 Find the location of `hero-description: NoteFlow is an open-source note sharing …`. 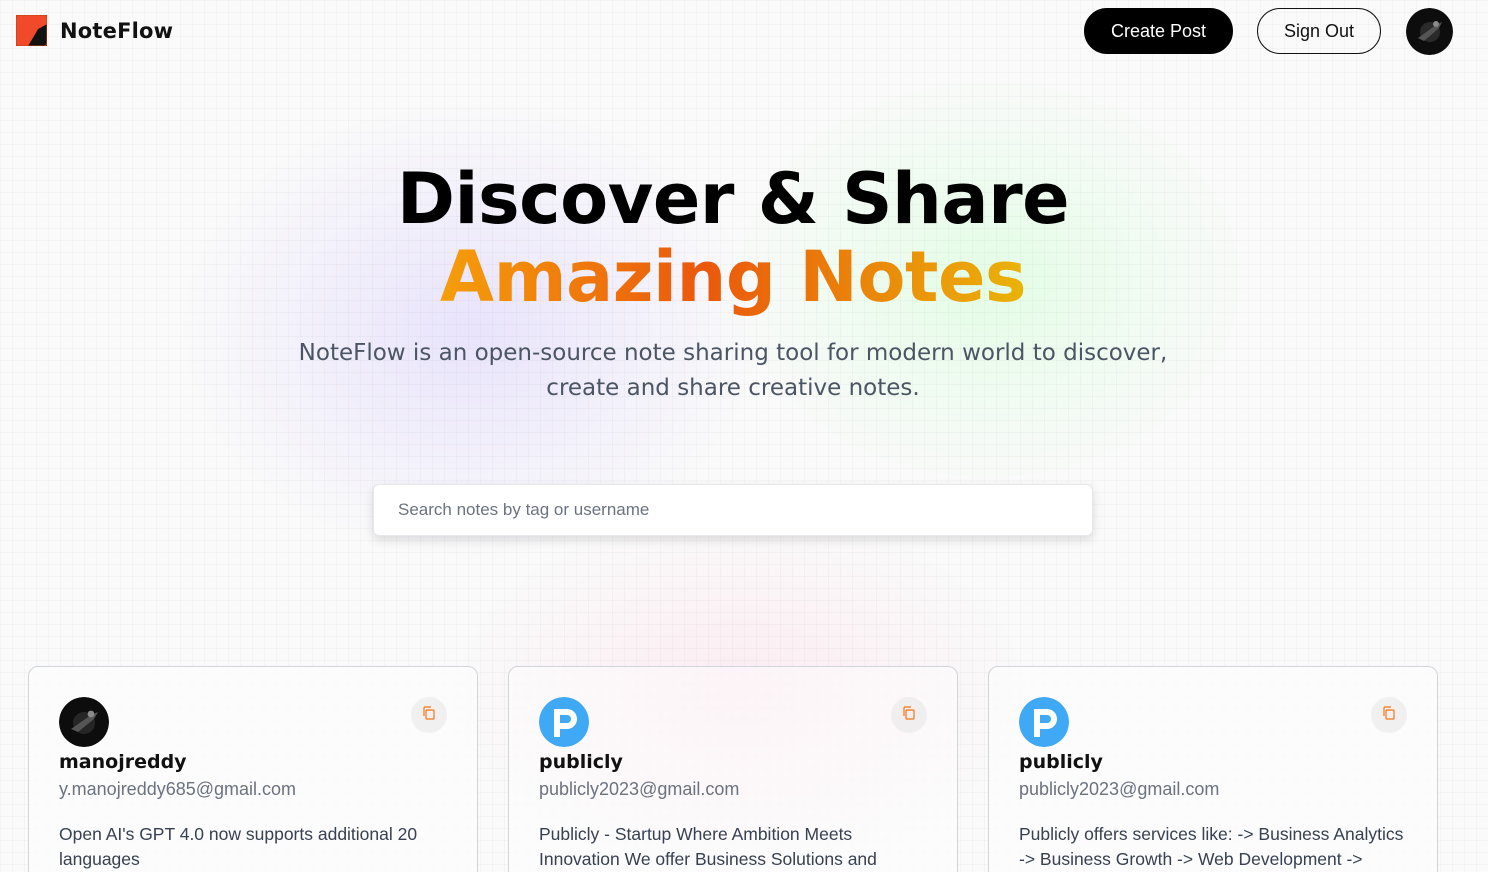

hero-description: NoteFlow is an open-source note sharing … is located at coordinates (733, 370).